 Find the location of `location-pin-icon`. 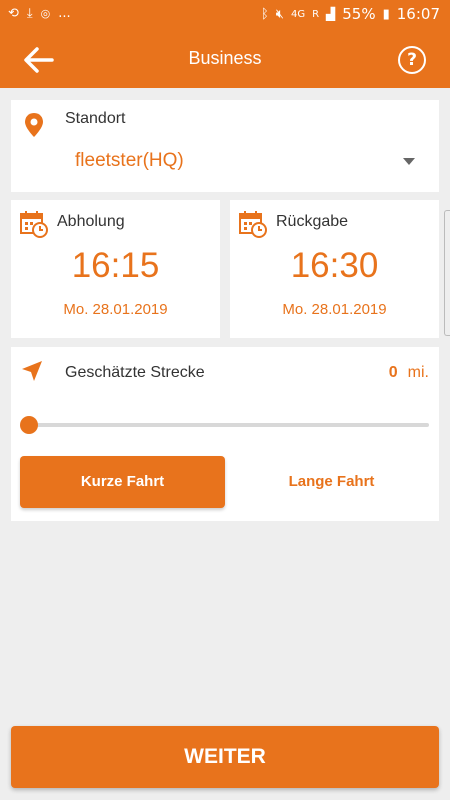

location-pin-icon is located at coordinates (34, 125).